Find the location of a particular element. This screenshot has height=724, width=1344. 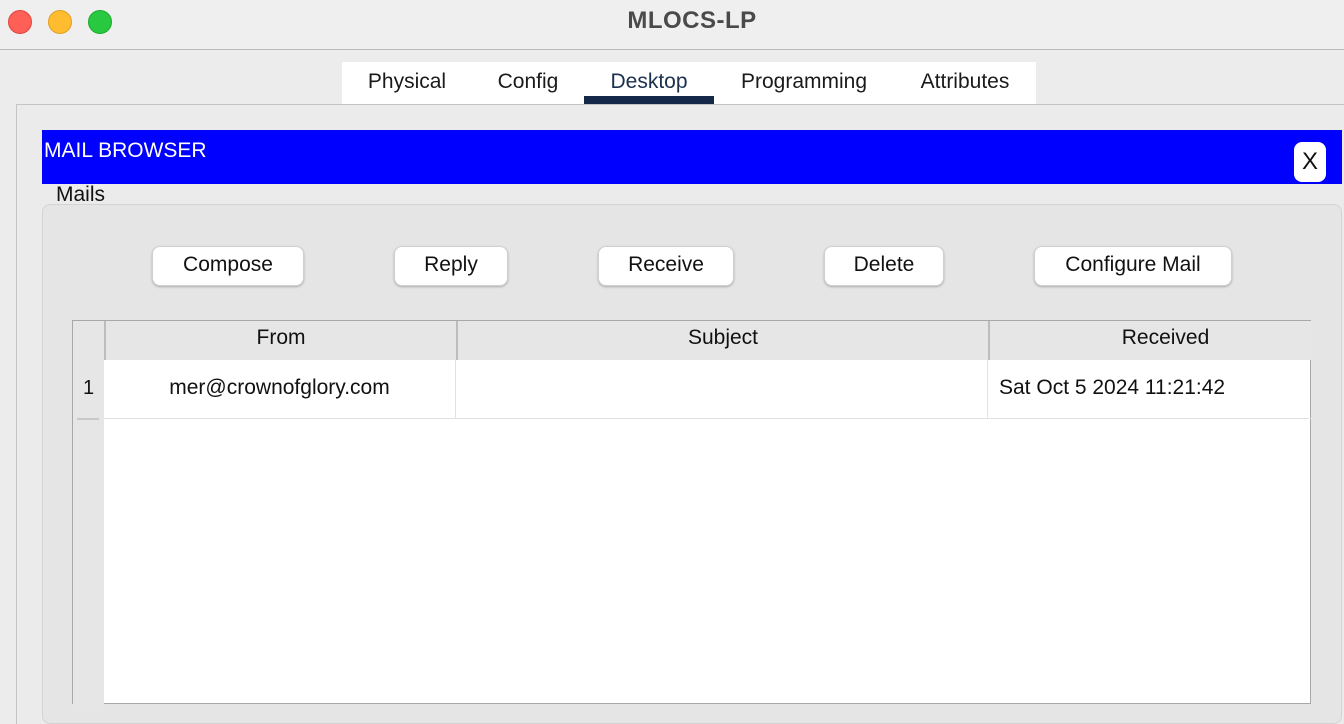

reply-button: Reply is located at coordinates (451, 266).